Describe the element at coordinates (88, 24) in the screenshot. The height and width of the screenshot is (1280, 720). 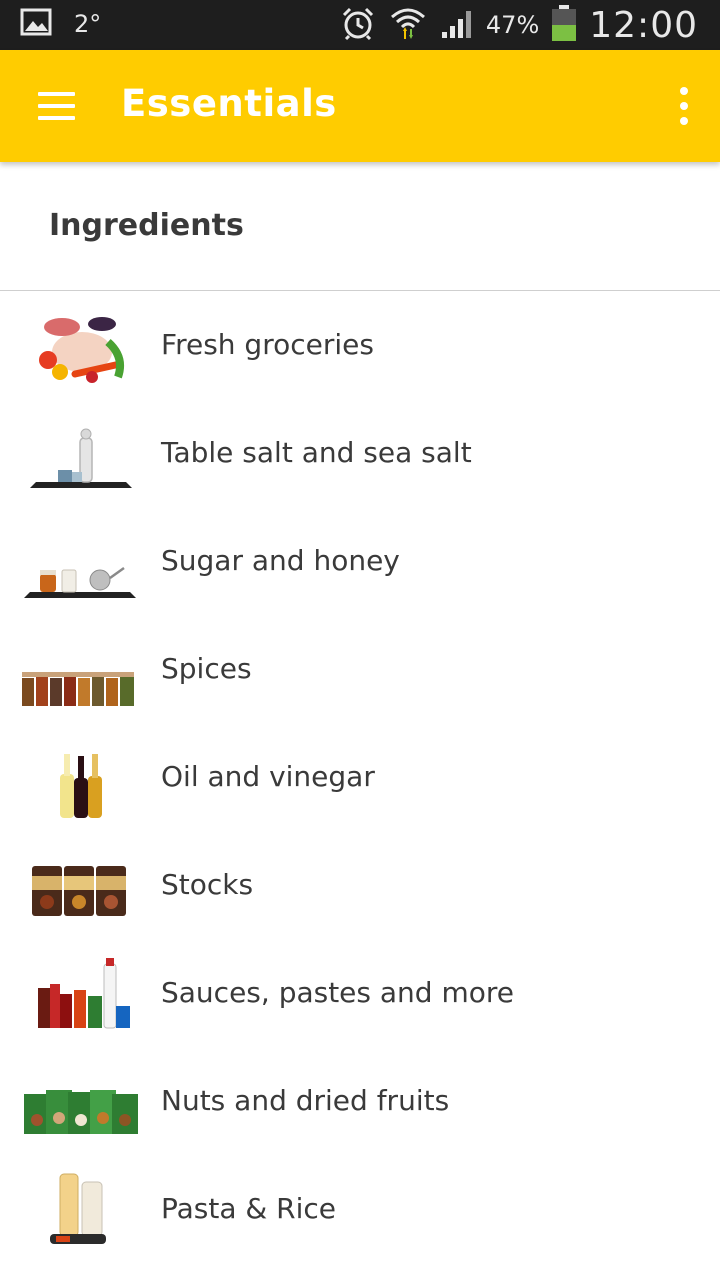
I see `temperature-text: 2°` at that location.